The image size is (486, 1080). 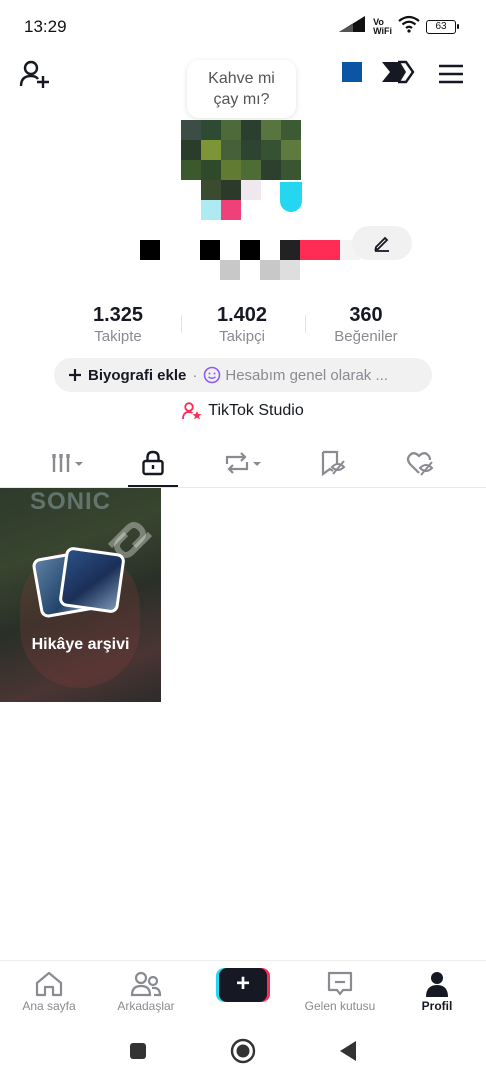 I want to click on videos-grid-icon, so click(x=67, y=463).